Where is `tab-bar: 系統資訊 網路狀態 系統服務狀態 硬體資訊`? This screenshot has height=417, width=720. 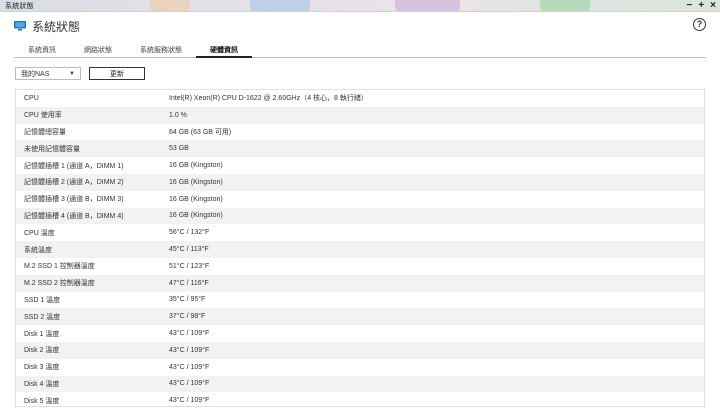 tab-bar: 系統資訊 網路狀態 系統服務狀態 硬體資訊 is located at coordinates (360, 52).